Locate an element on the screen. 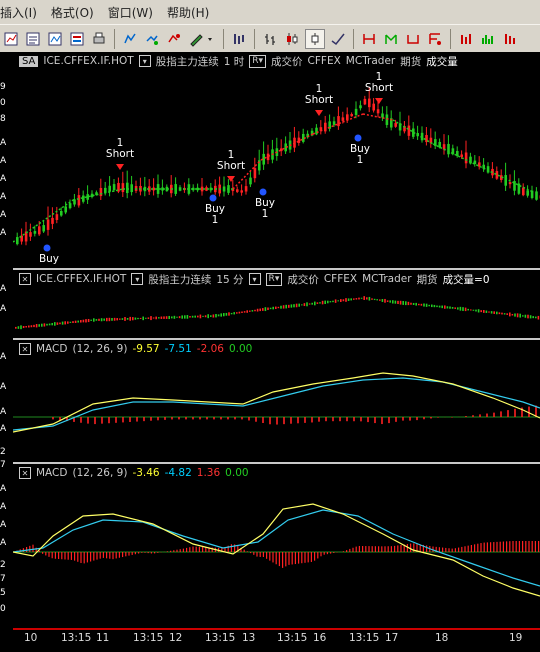  time-label: 13:15 is located at coordinates (364, 638).